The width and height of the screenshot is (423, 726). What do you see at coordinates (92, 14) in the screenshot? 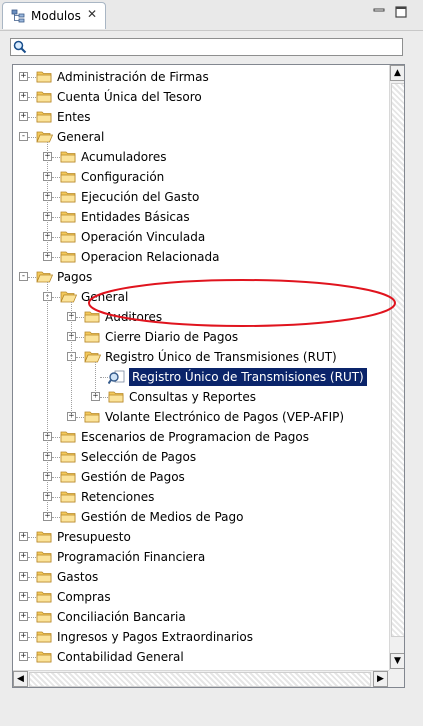
I see `close-icon: ✕` at bounding box center [92, 14].